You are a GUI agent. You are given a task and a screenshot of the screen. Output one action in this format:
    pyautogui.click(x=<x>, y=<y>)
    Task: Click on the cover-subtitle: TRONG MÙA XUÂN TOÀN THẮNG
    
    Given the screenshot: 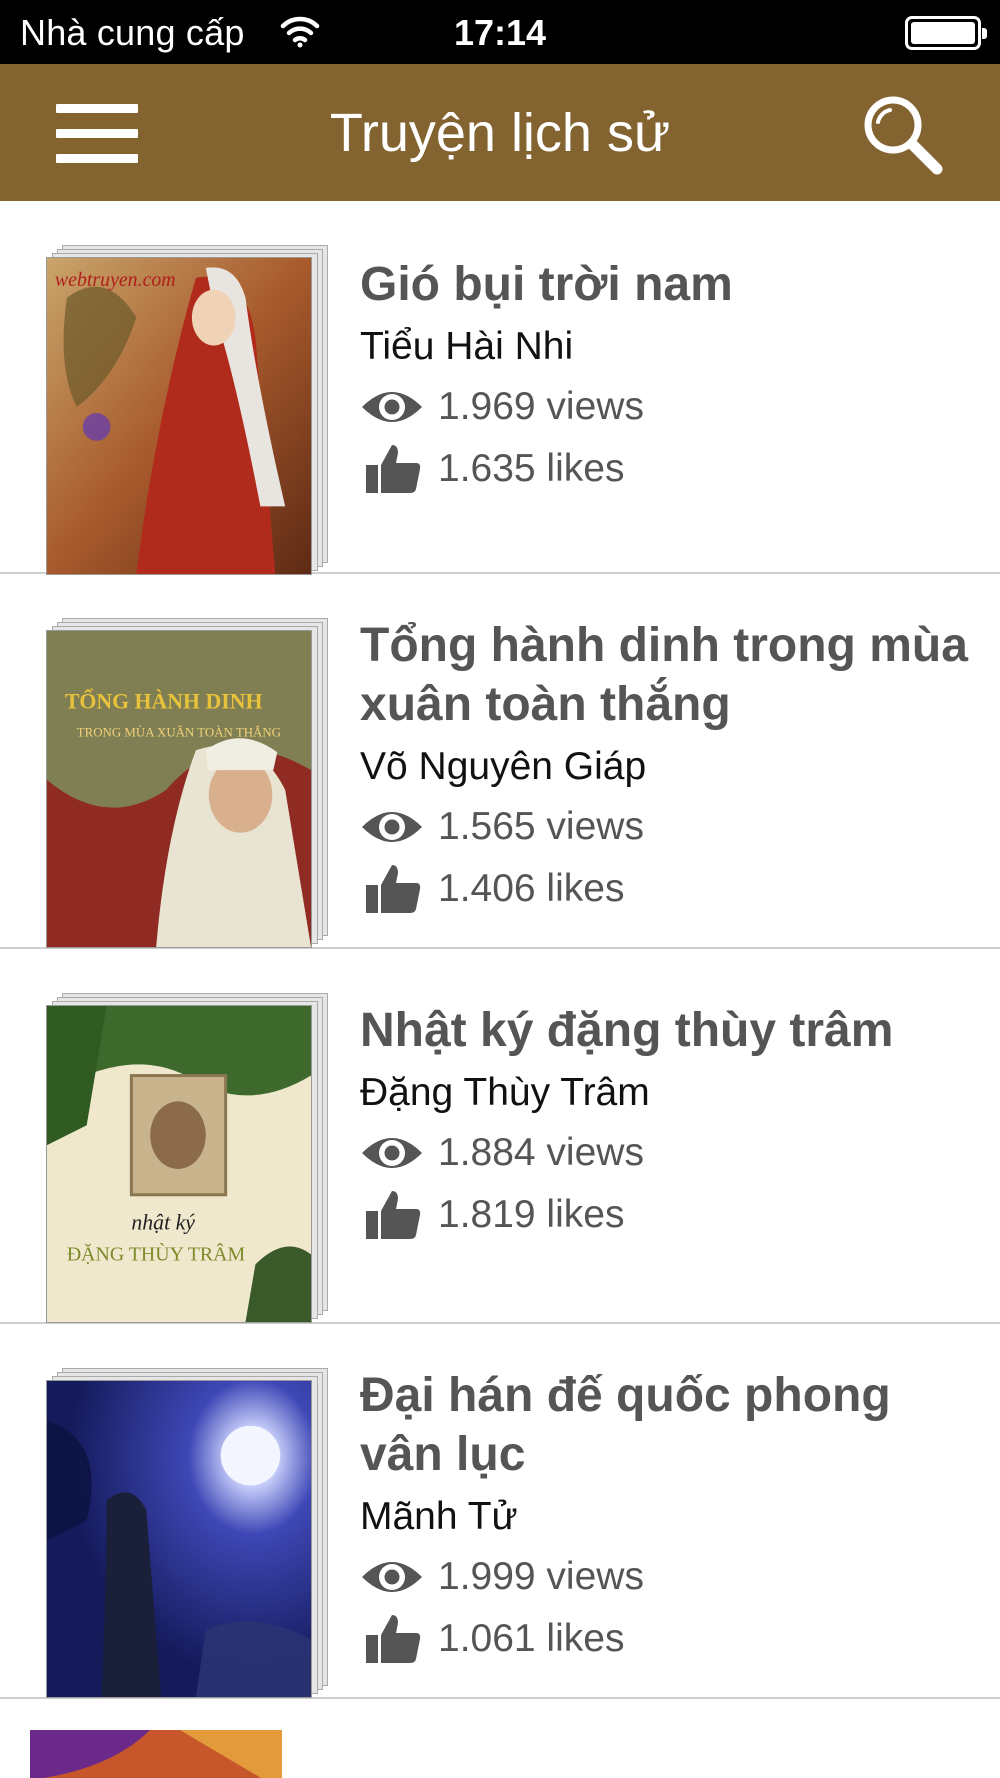 What is the action you would take?
    pyautogui.click(x=179, y=731)
    